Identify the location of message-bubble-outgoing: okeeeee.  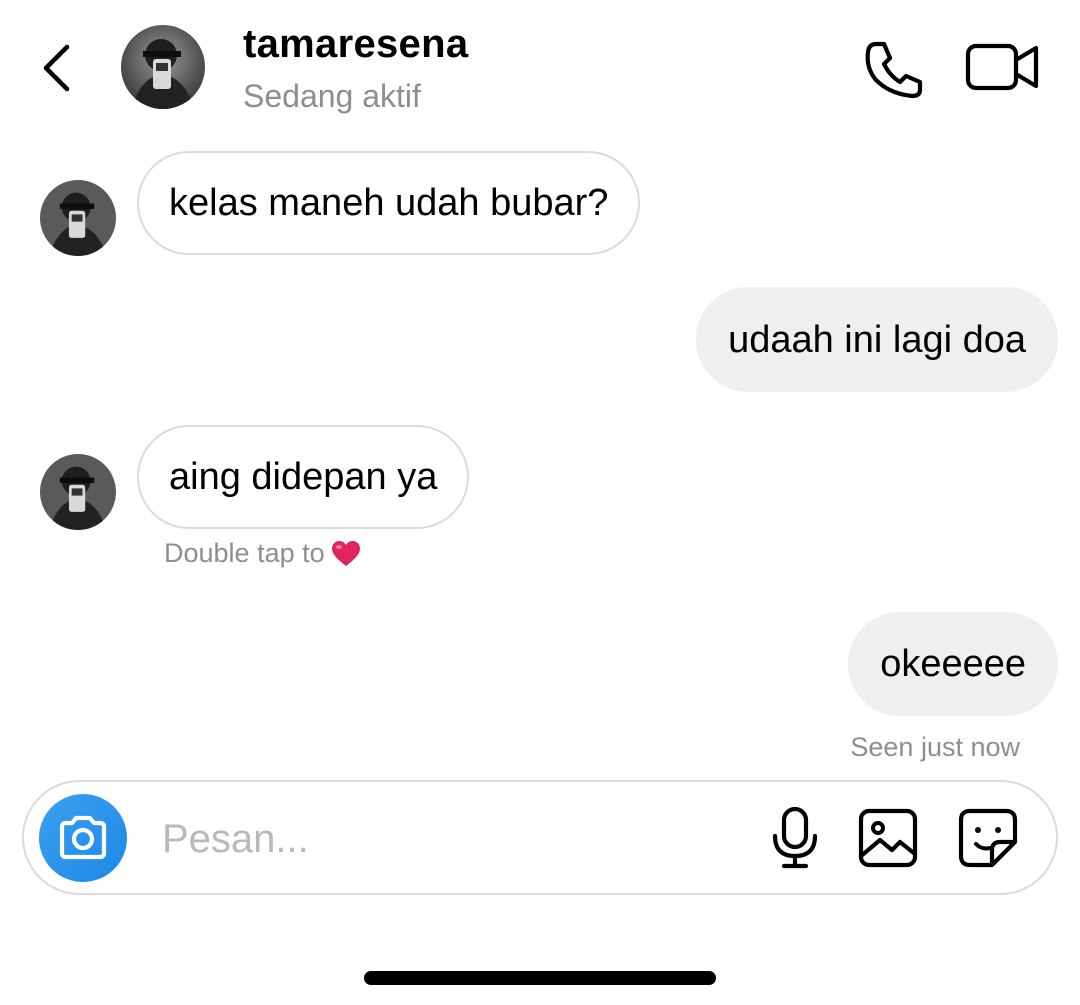
(953, 664).